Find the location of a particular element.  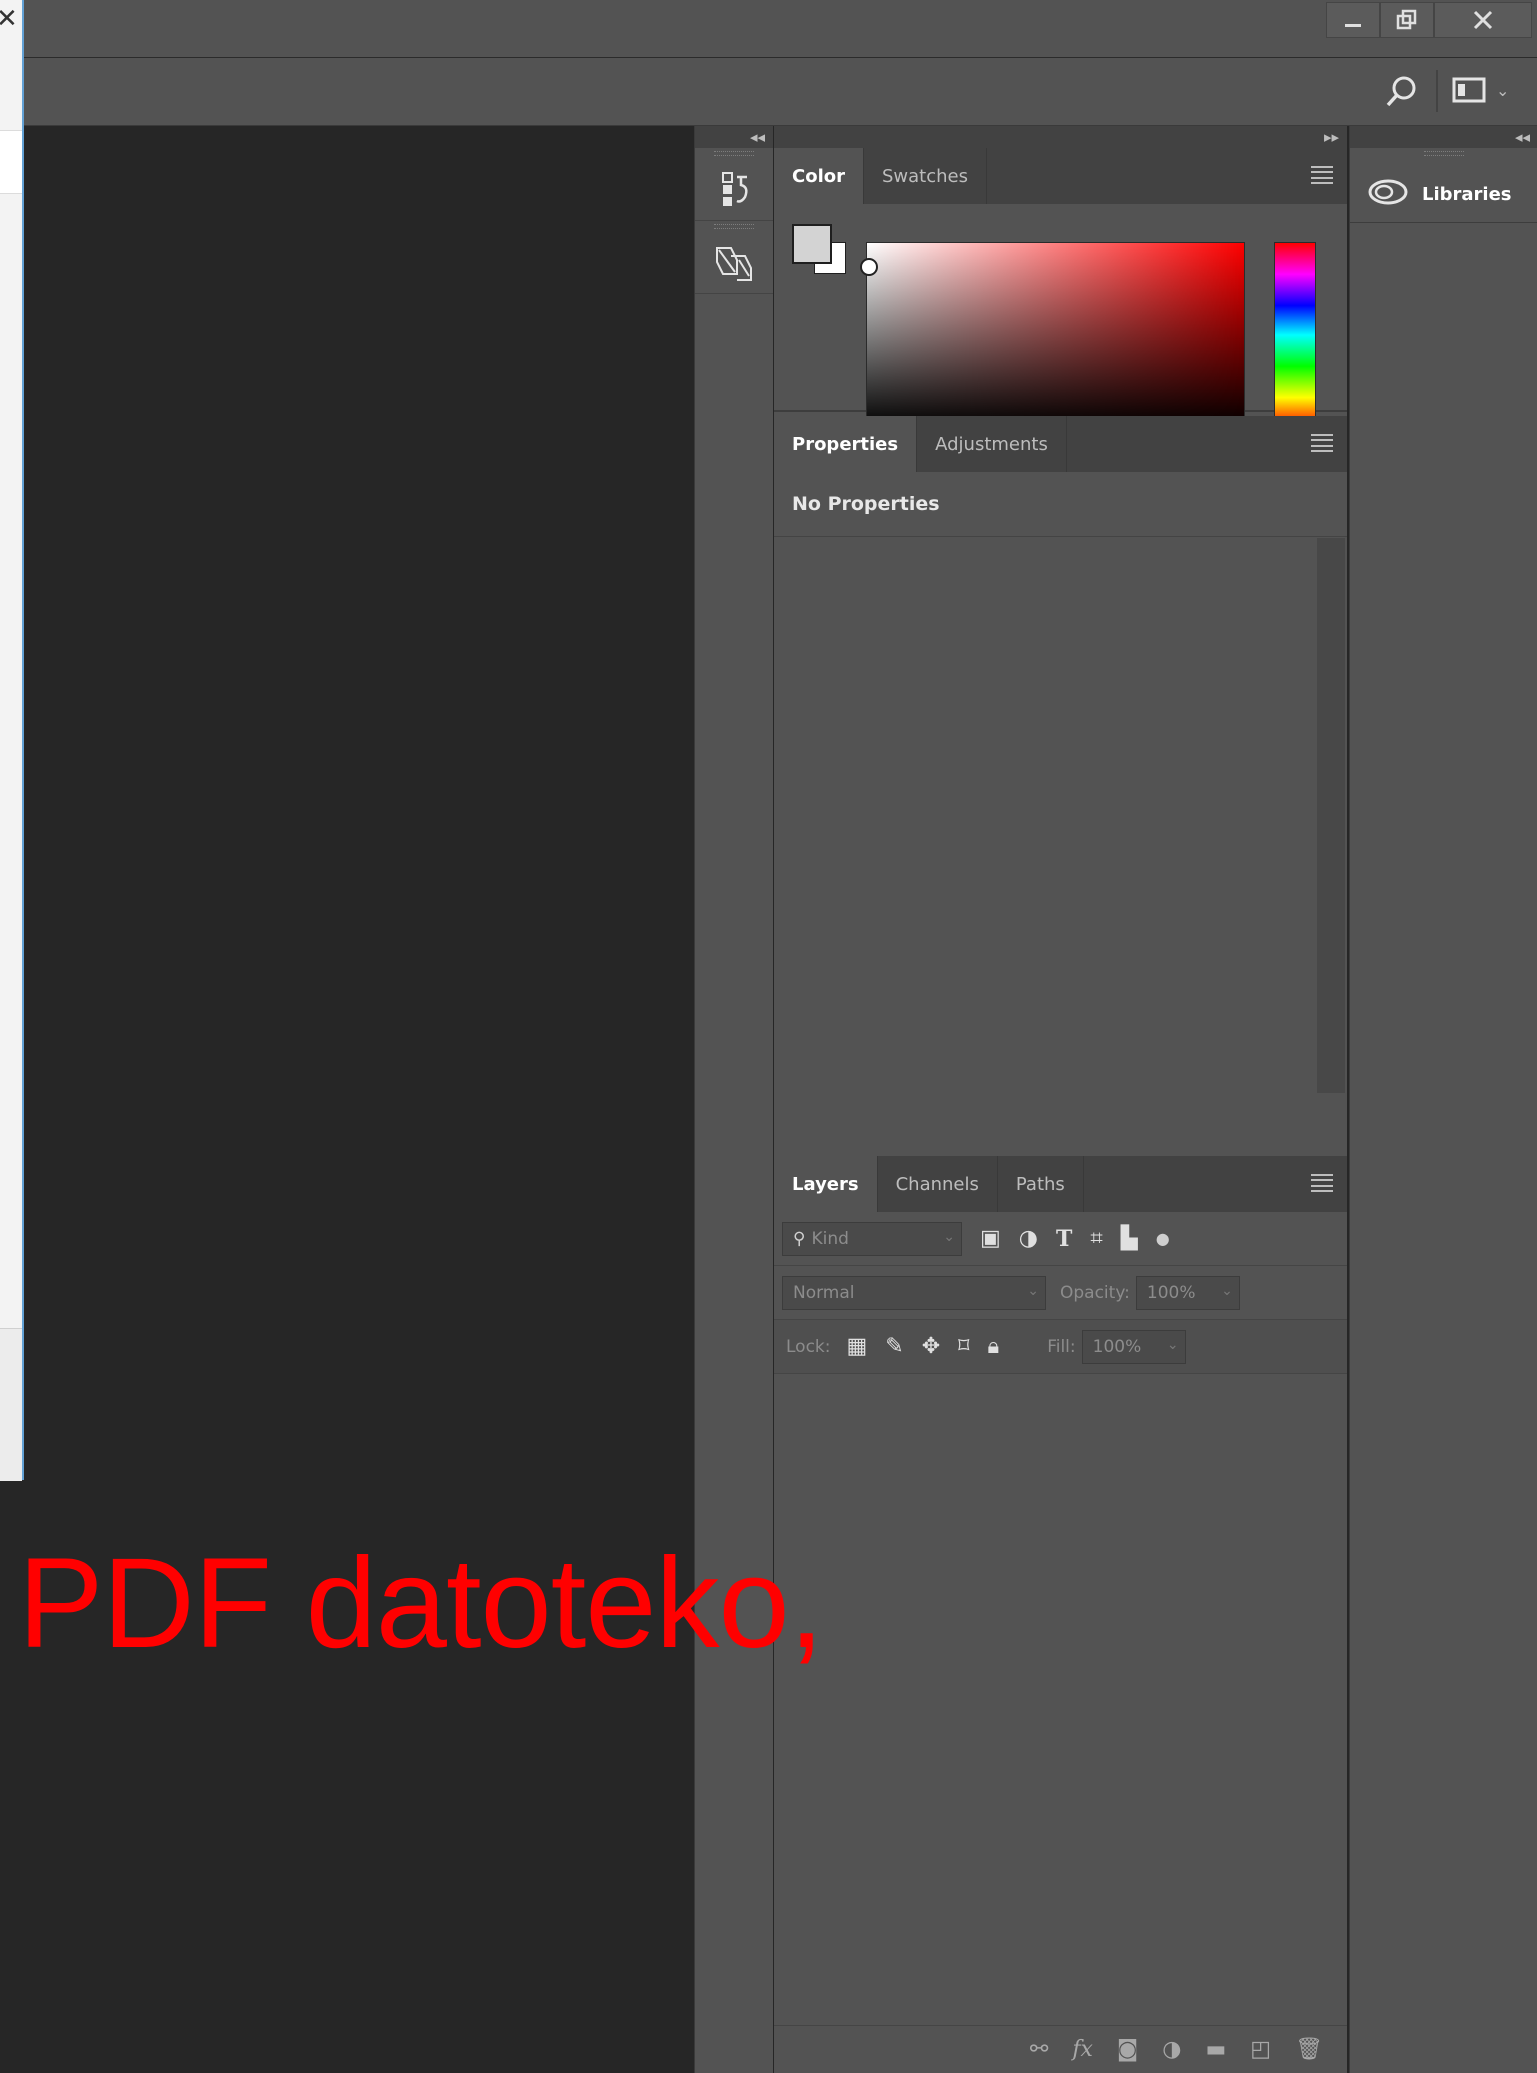

overlay-caption: PDF datoteko, is located at coordinates (421, 1603).